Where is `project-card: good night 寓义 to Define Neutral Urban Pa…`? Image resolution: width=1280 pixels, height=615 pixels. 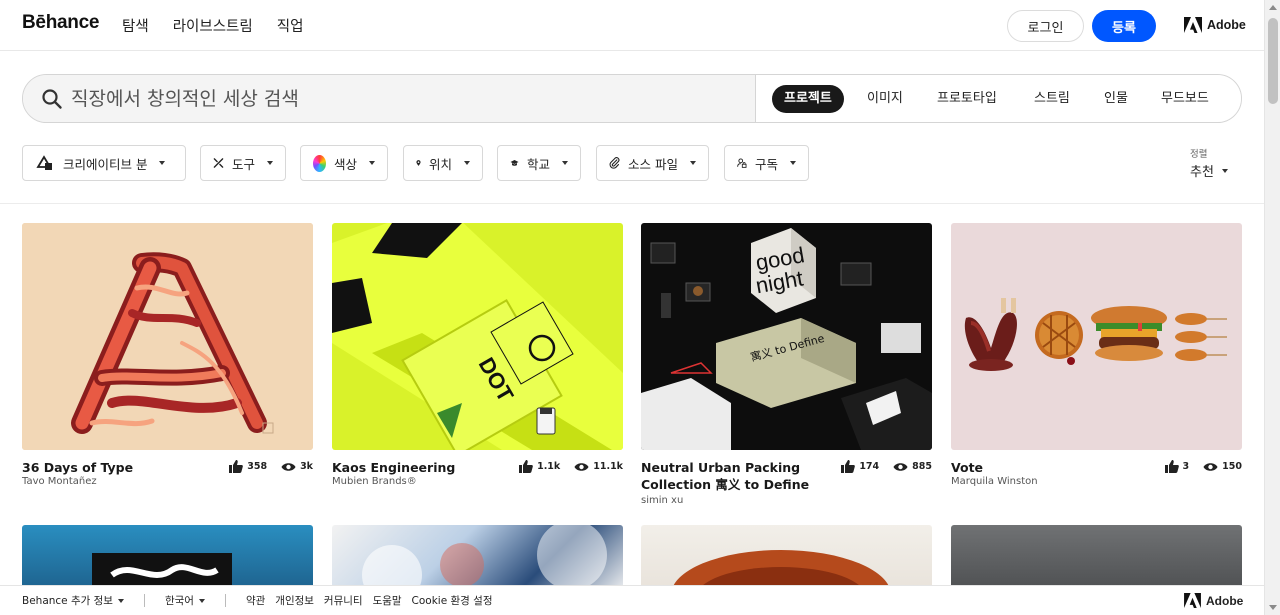
project-card: good night 寓义 to Define Neutral Urban Pa… is located at coordinates (786, 364).